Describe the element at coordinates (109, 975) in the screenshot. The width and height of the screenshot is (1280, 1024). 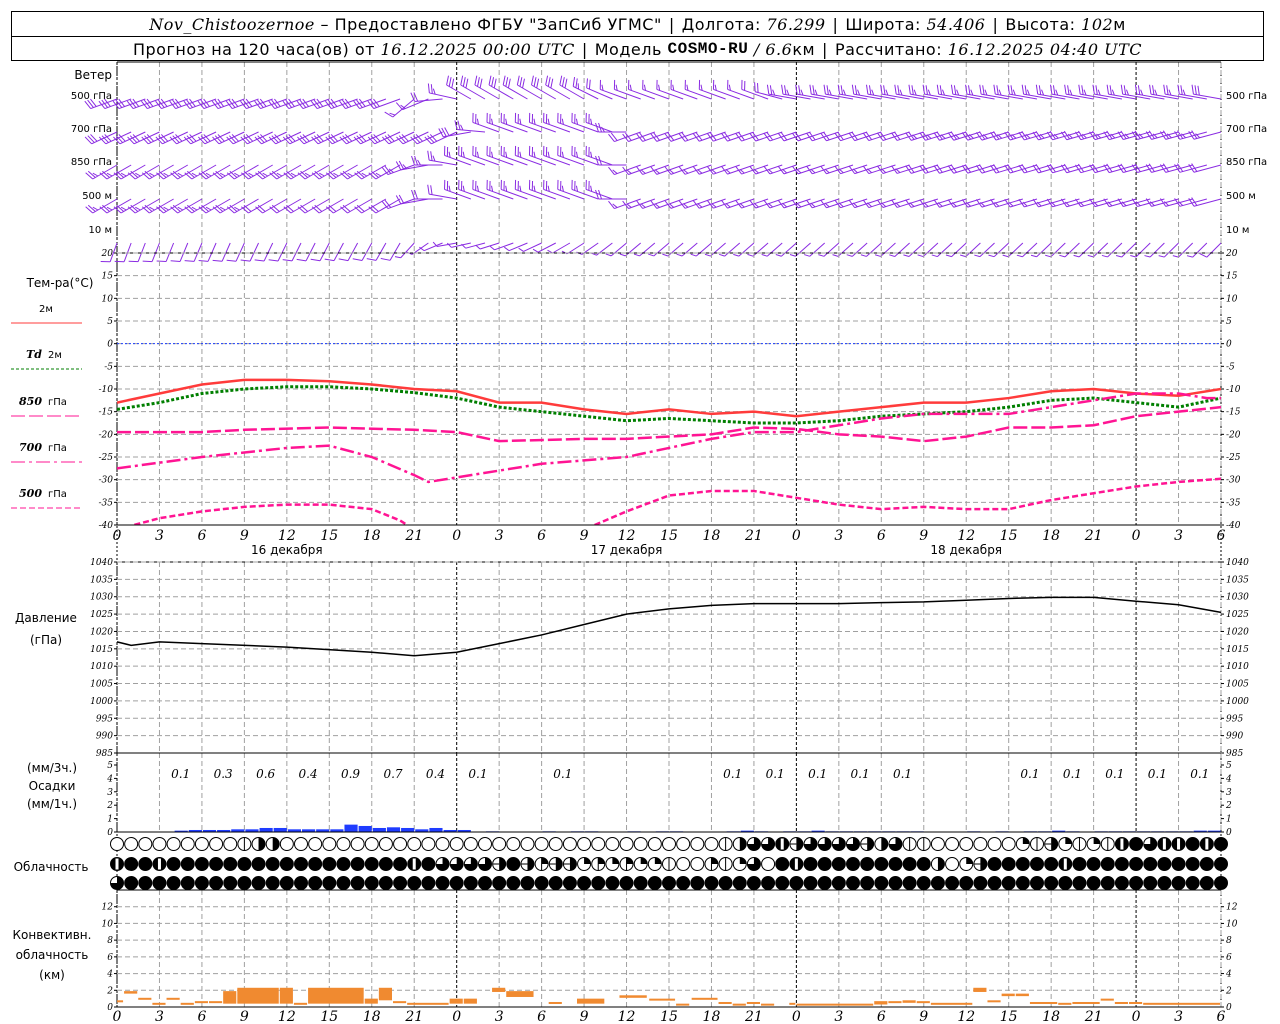
I see `conv-ytick-left: 4` at that location.